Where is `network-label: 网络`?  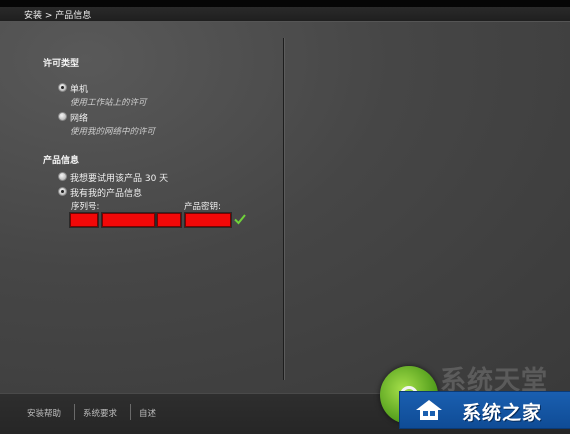 network-label: 网络 is located at coordinates (79, 117).